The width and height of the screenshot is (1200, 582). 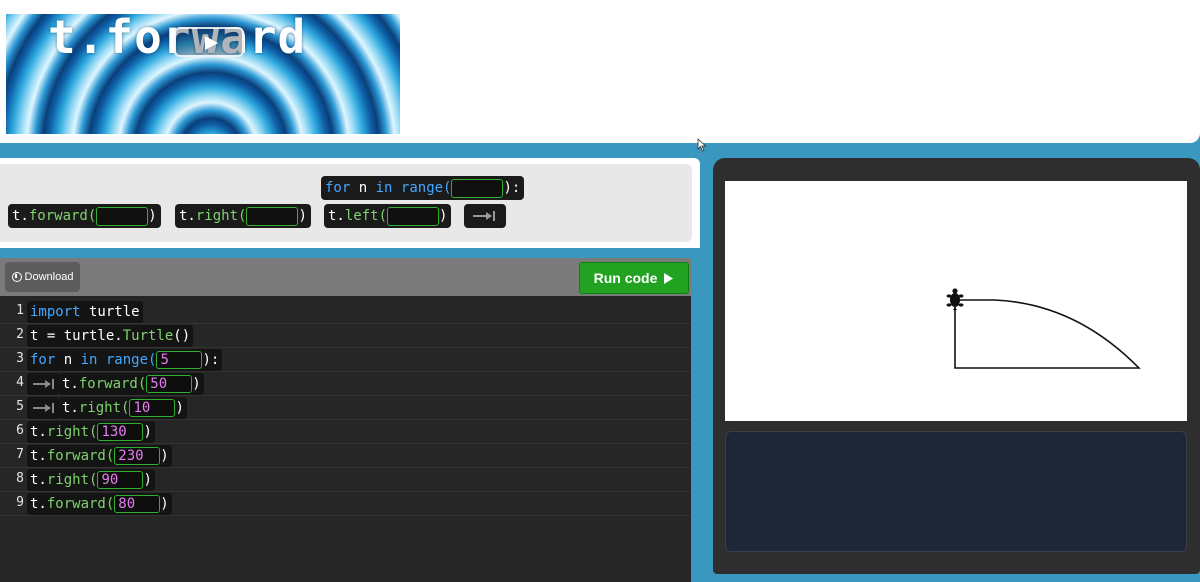 I want to click on palette-left-block: t. left( ), so click(x=388, y=216).